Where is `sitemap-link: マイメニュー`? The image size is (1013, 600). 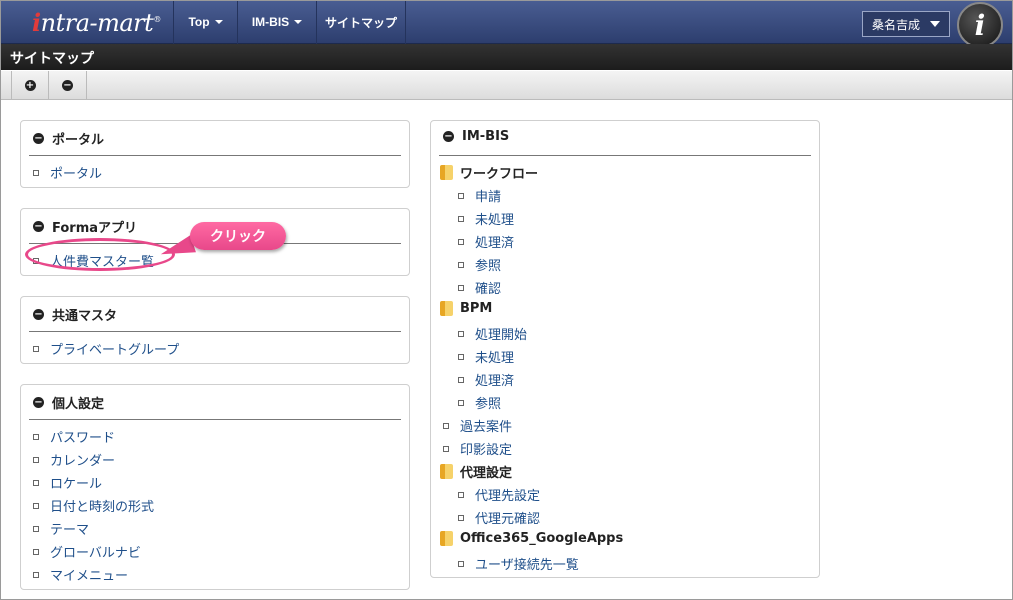 sitemap-link: マイメニュー is located at coordinates (80, 574).